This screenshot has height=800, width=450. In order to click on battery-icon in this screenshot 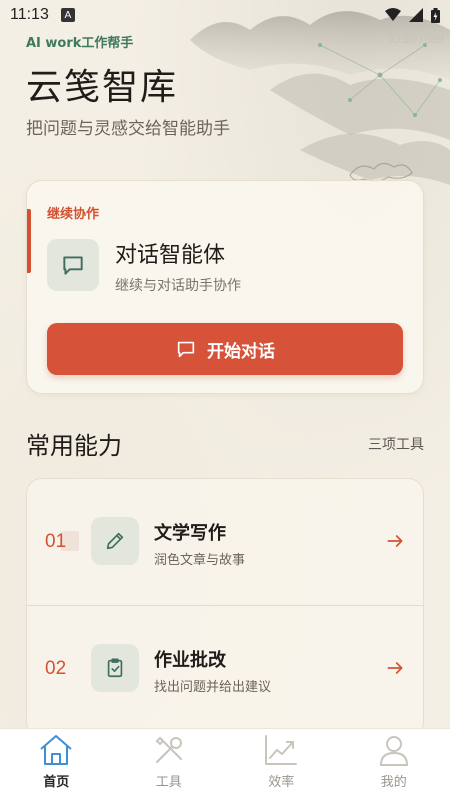, I will do `click(435, 15)`.